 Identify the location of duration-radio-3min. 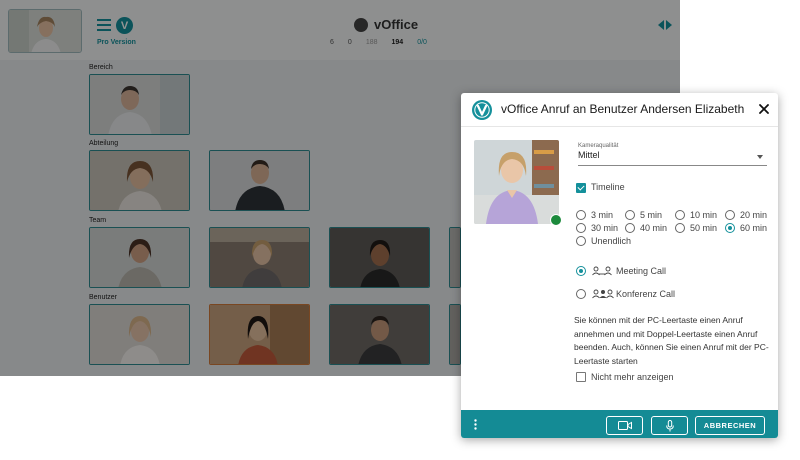
(581, 215).